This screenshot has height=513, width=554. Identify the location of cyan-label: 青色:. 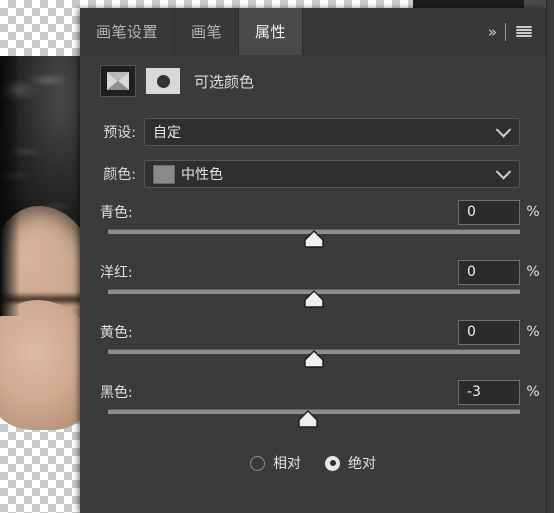
(116, 213).